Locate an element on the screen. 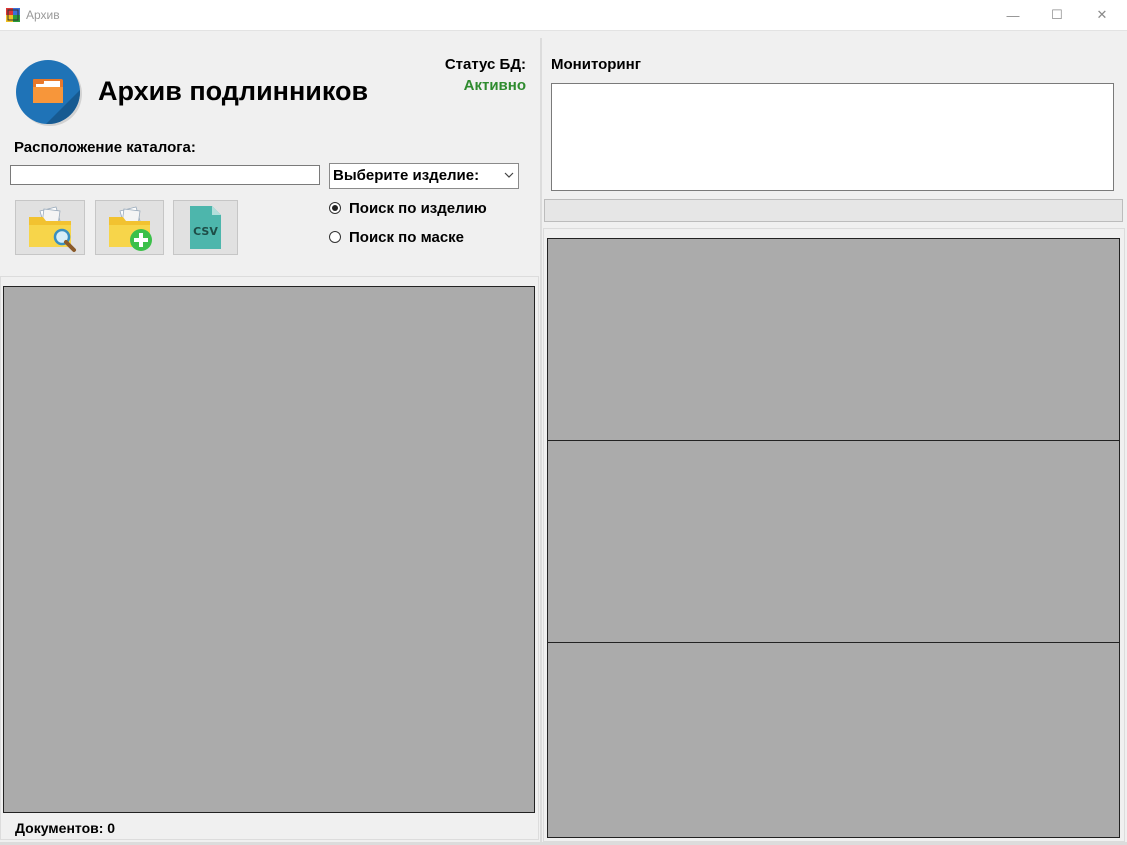 This screenshot has height=845, width=1127. csv-file-icon: CSV is located at coordinates (205, 227).